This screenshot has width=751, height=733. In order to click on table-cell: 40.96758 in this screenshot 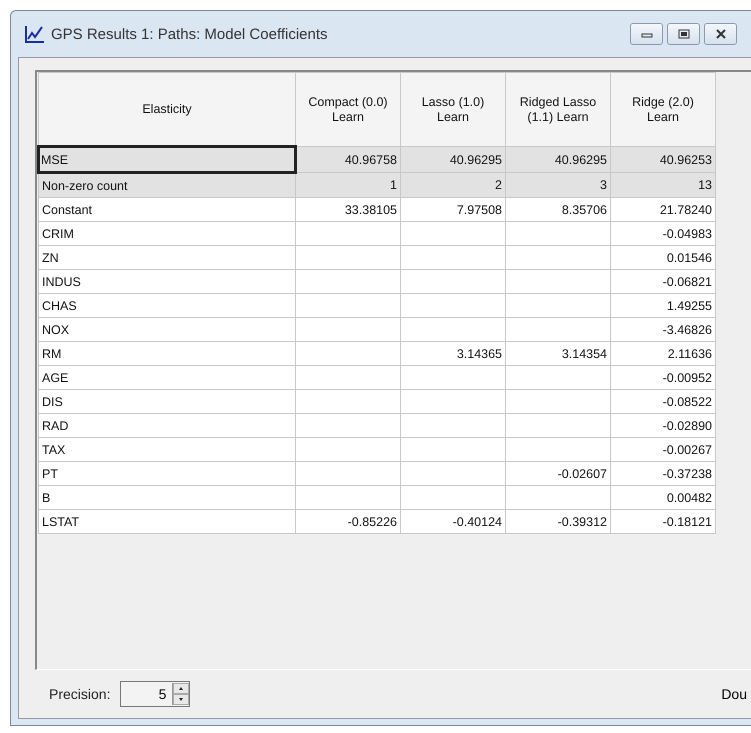, I will do `click(348, 159)`.